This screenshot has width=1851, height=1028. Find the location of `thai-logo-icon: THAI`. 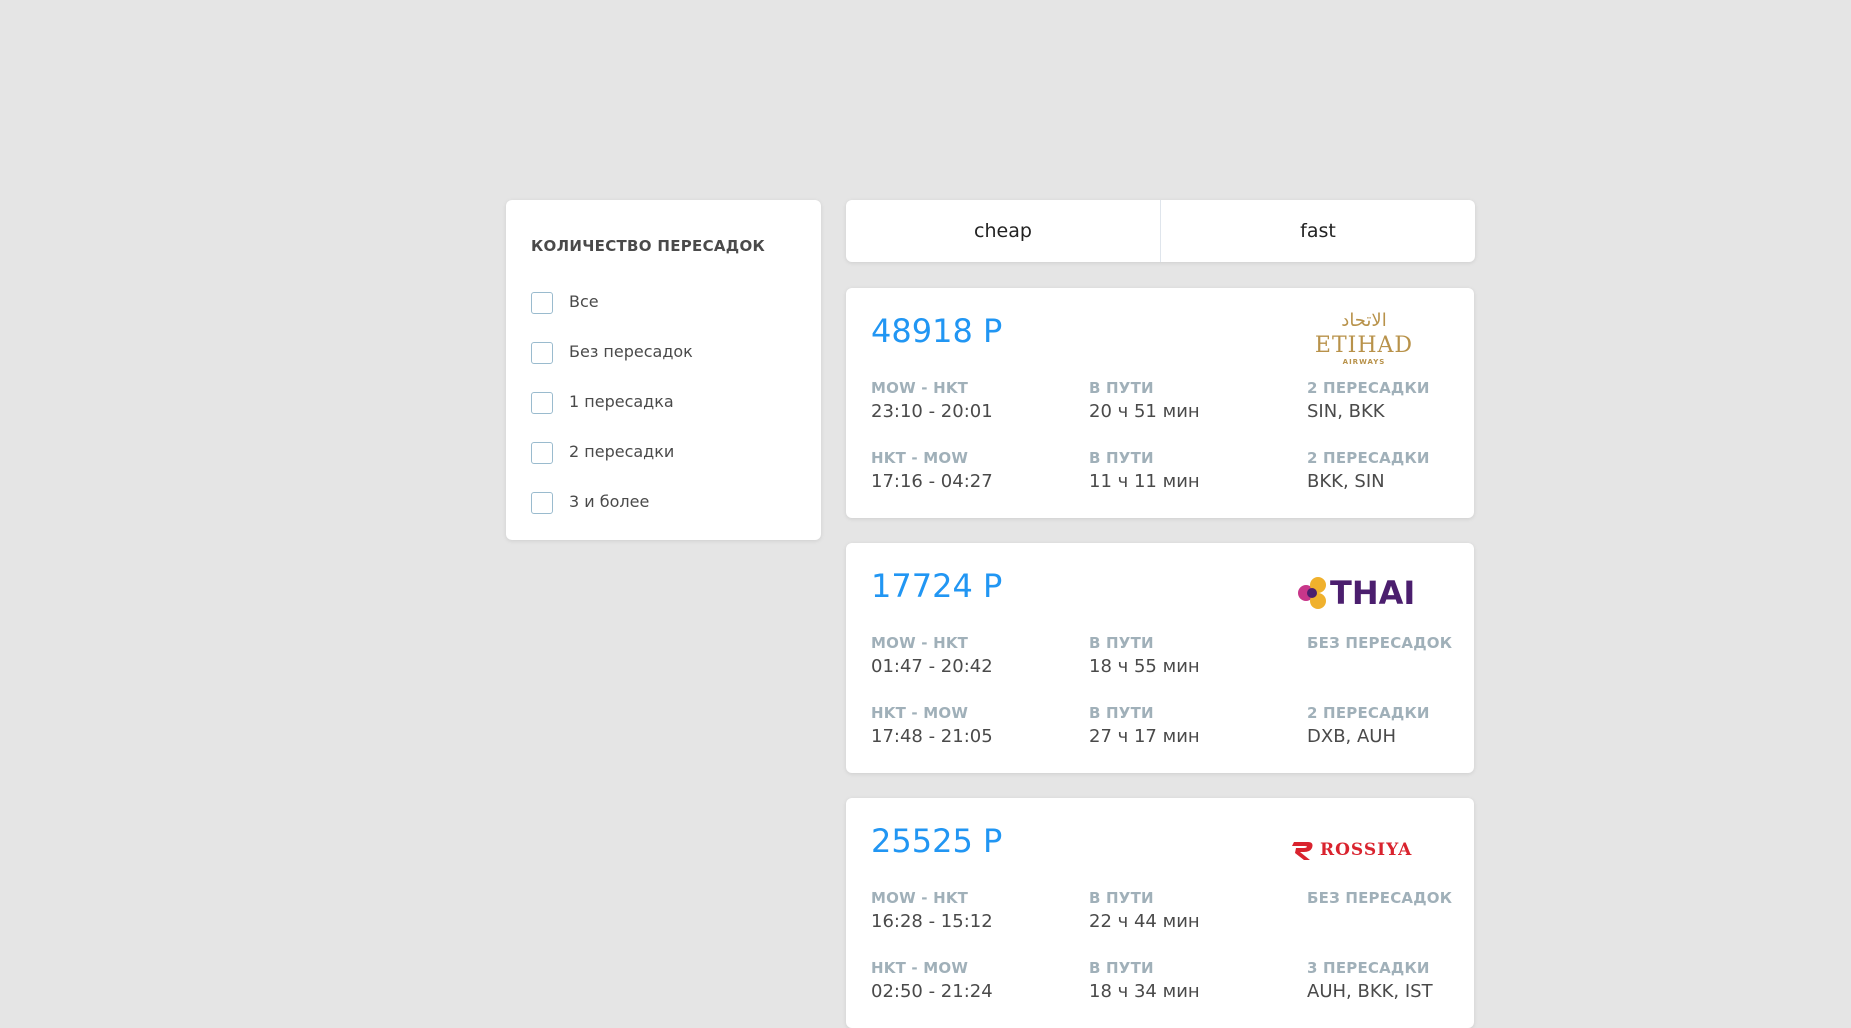

thai-logo-icon: THAI is located at coordinates (1356, 593).